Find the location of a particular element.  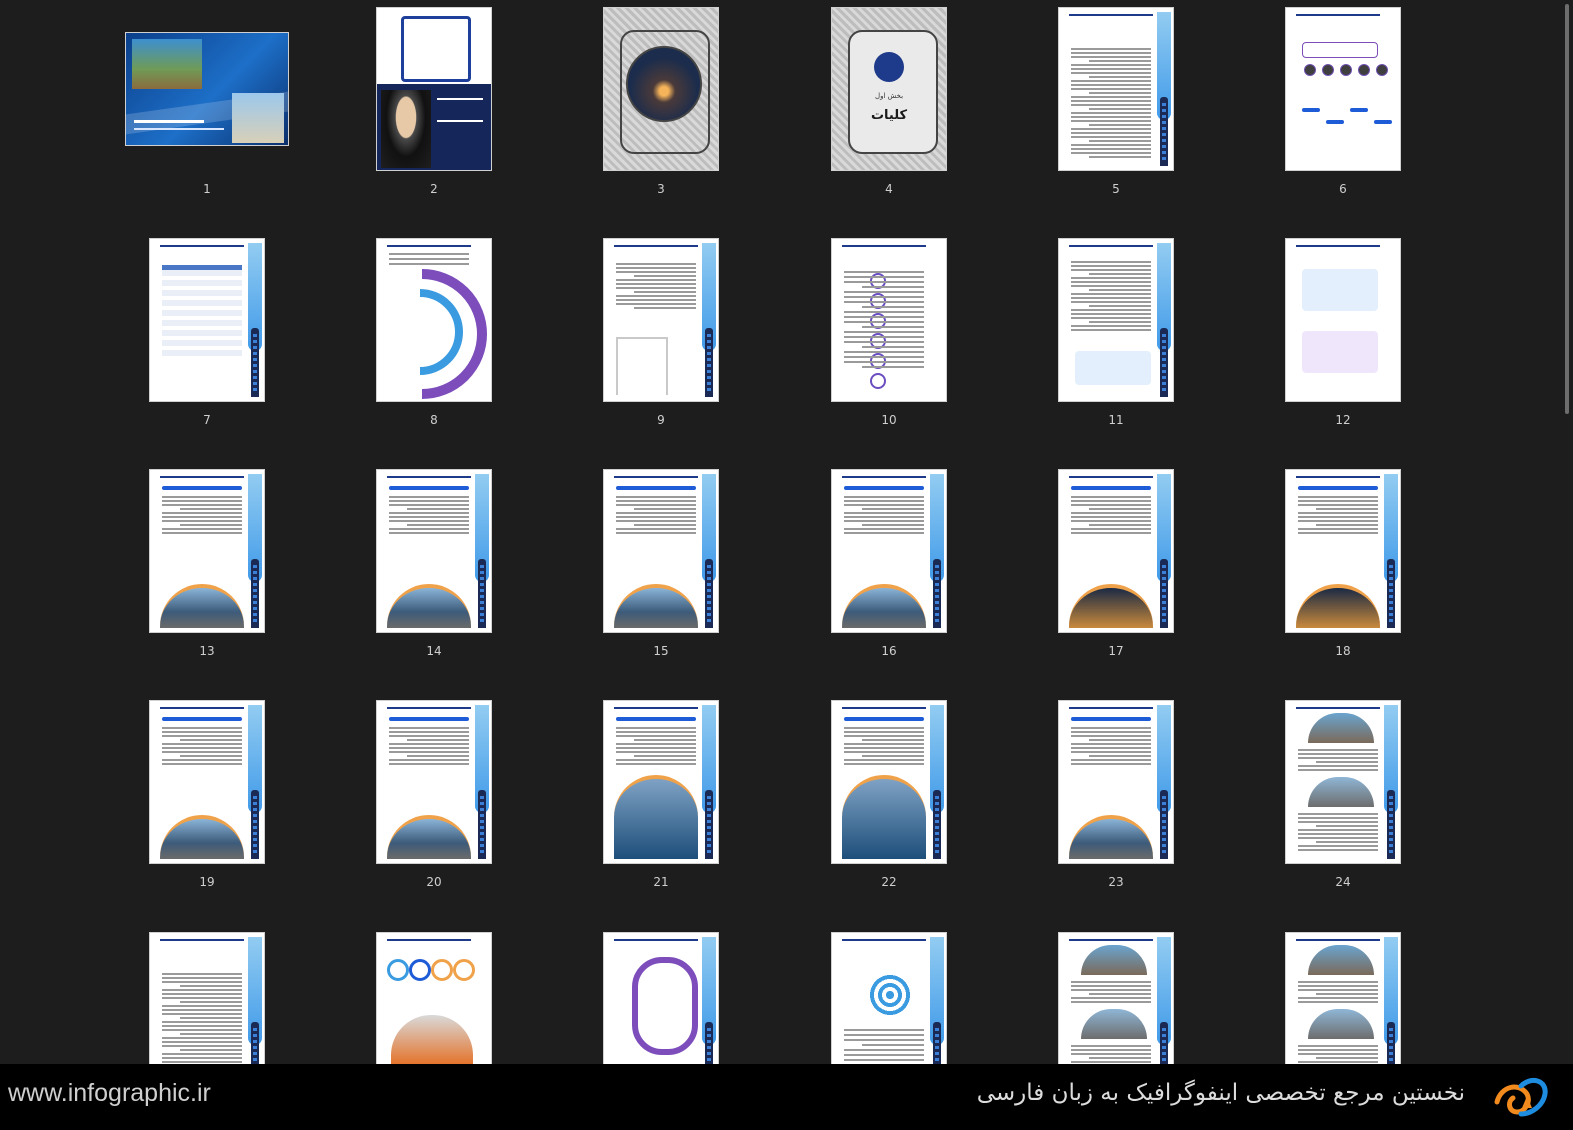

page-number-label: 9 is located at coordinates (661, 420).